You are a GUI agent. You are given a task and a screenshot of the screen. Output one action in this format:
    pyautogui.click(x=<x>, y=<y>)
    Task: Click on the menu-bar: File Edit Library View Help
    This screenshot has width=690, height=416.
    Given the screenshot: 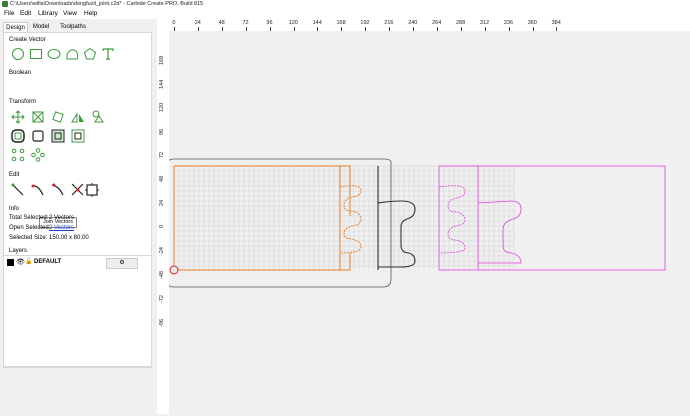 What is the action you would take?
    pyautogui.click(x=345, y=14)
    